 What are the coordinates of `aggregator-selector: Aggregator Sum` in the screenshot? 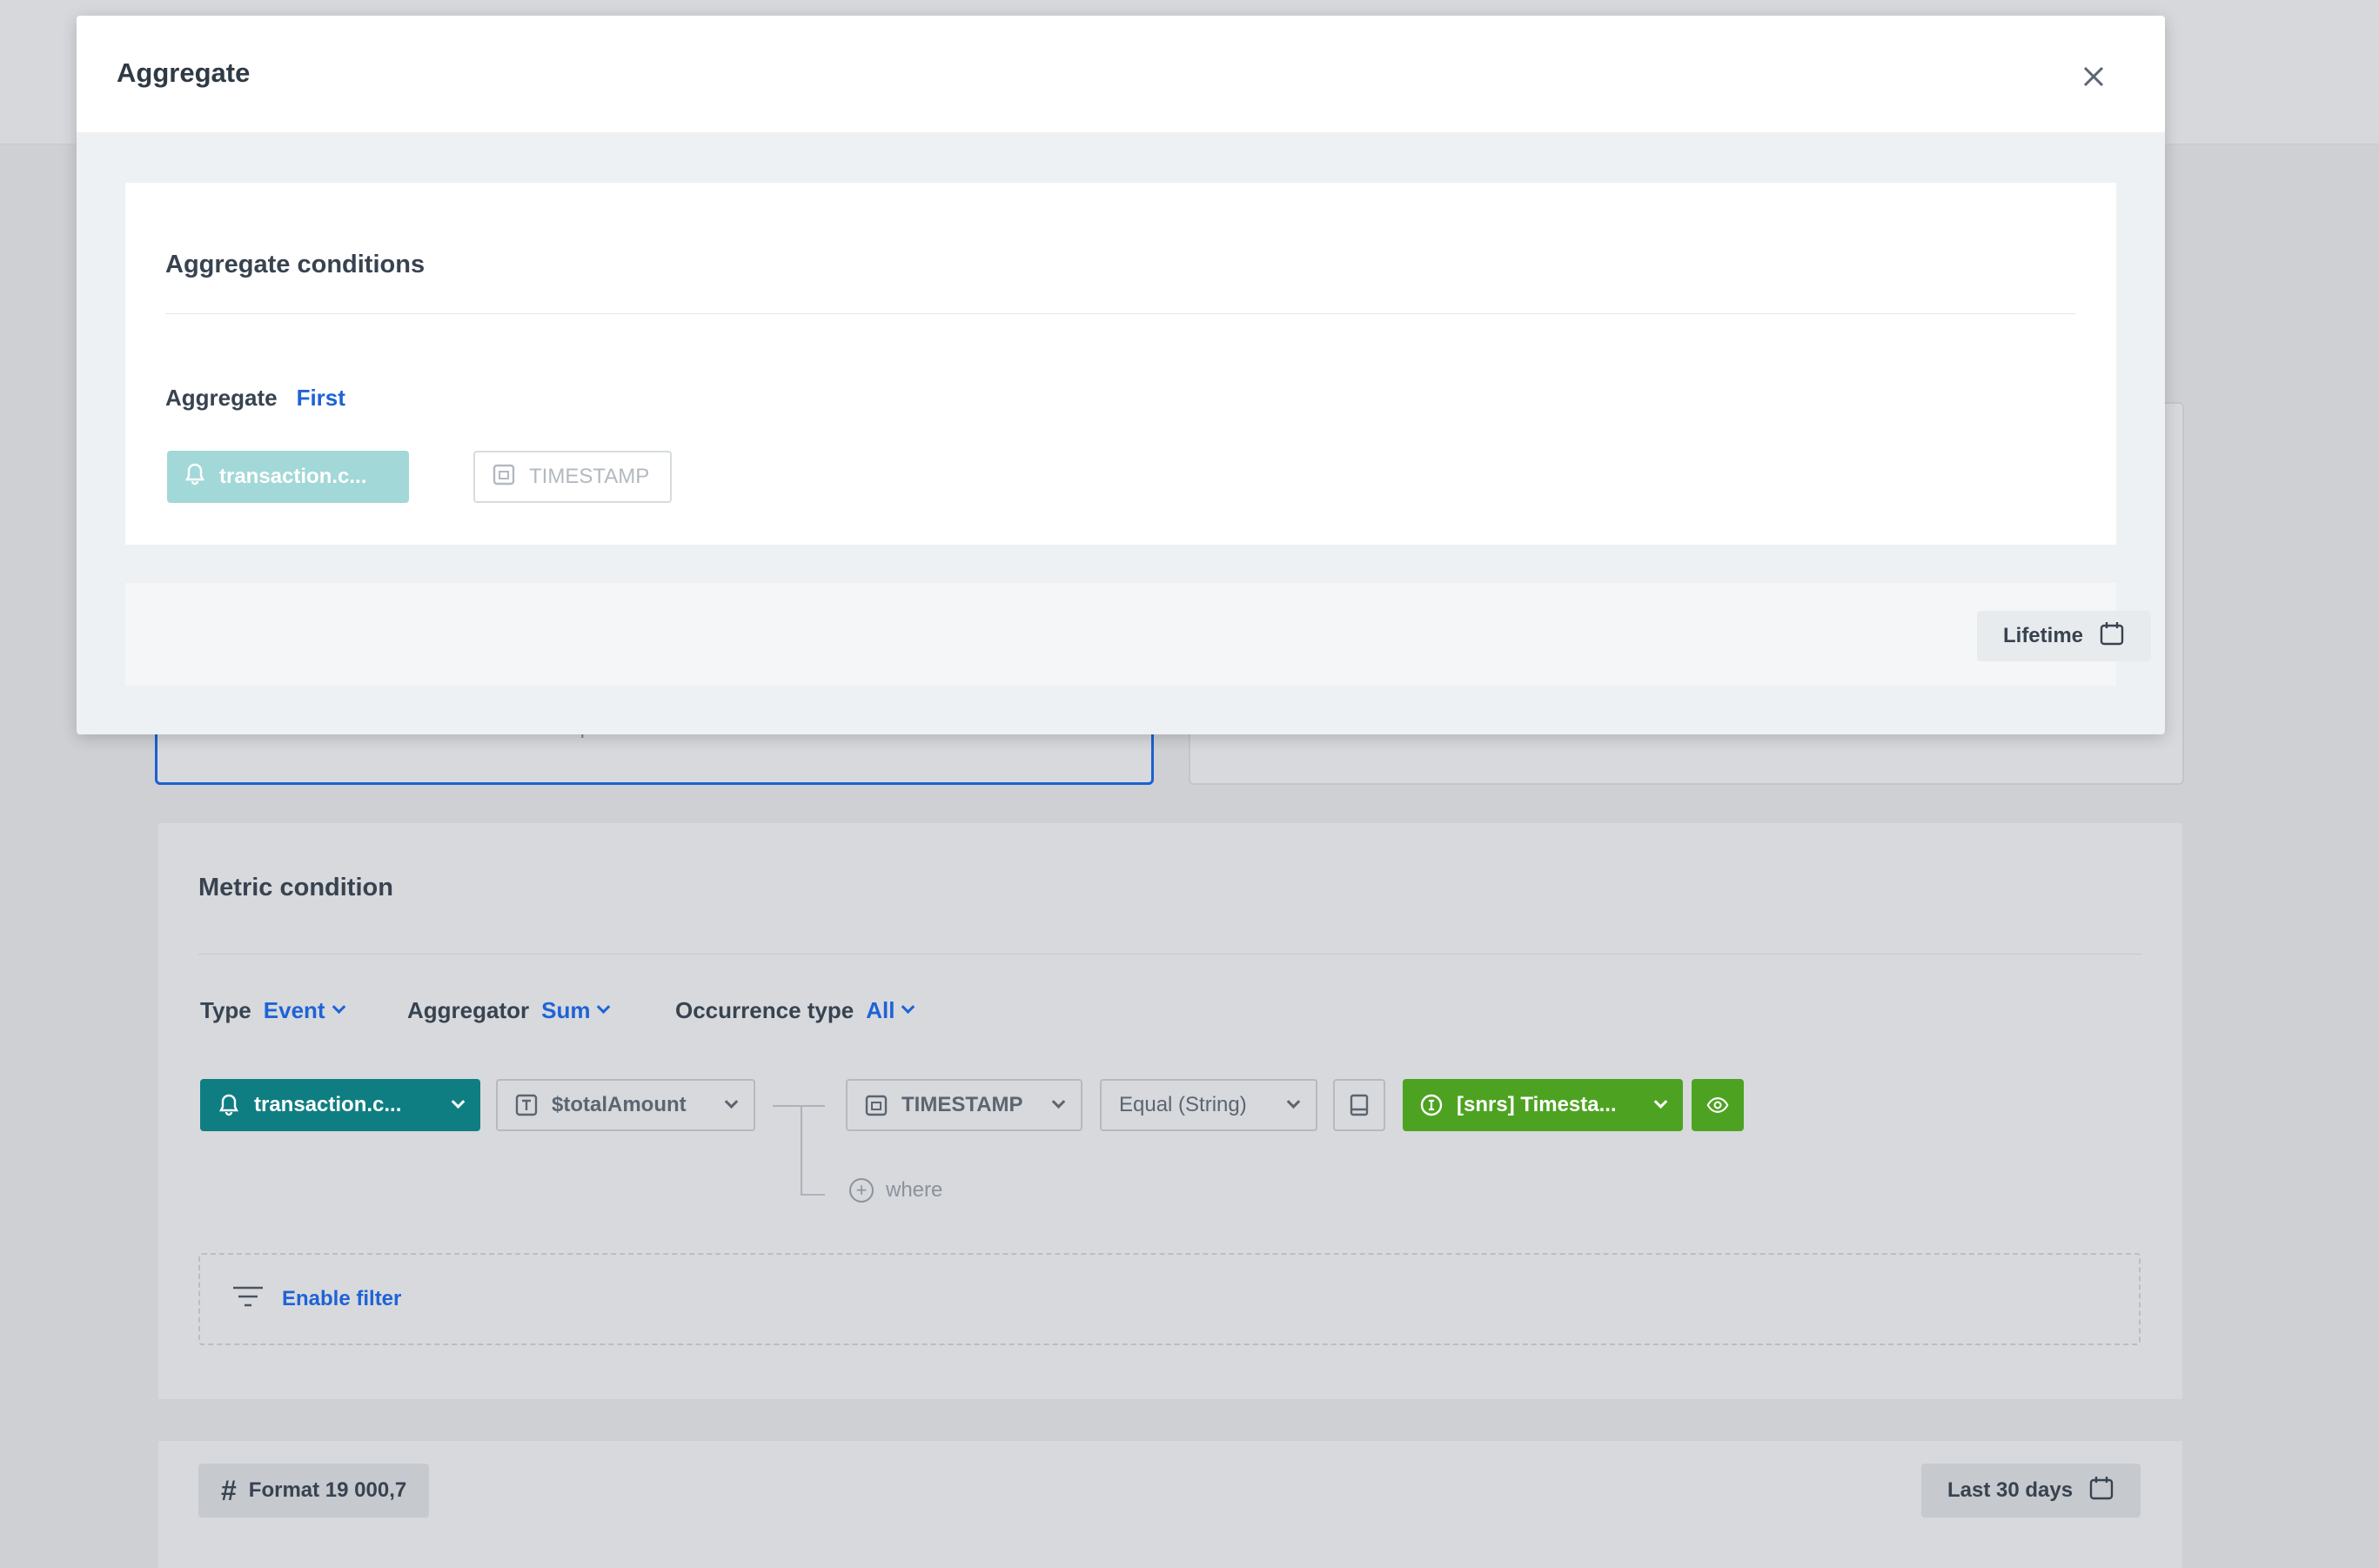 It's located at (509, 1011).